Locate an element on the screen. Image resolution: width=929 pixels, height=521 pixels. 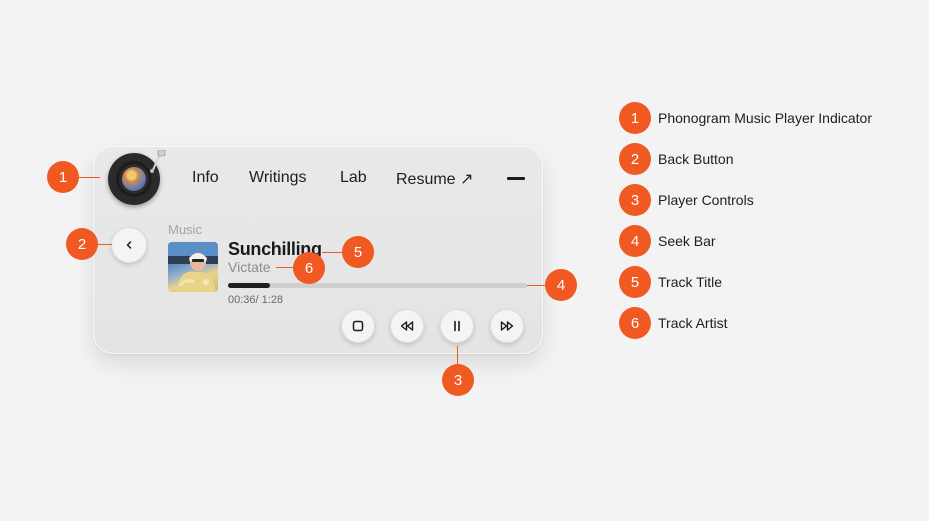
nav-lab-link: Lab is located at coordinates (353, 178).